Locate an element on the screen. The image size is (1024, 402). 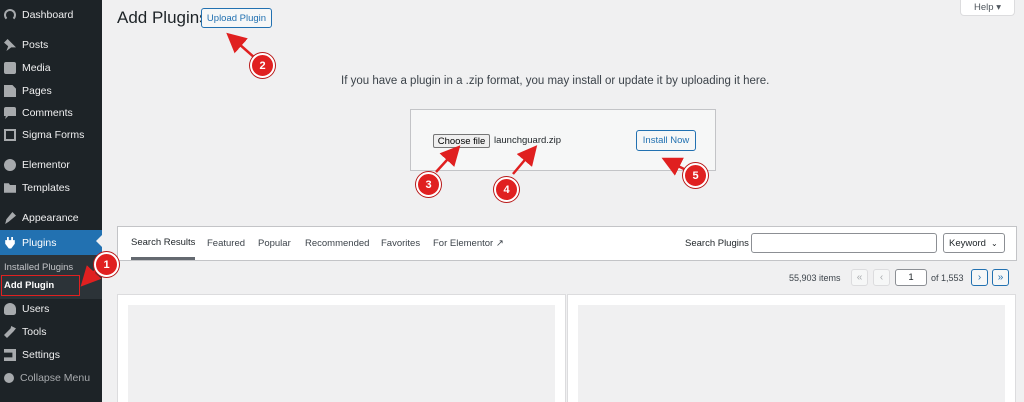
menu-templates: Templates is located at coordinates (51, 188).